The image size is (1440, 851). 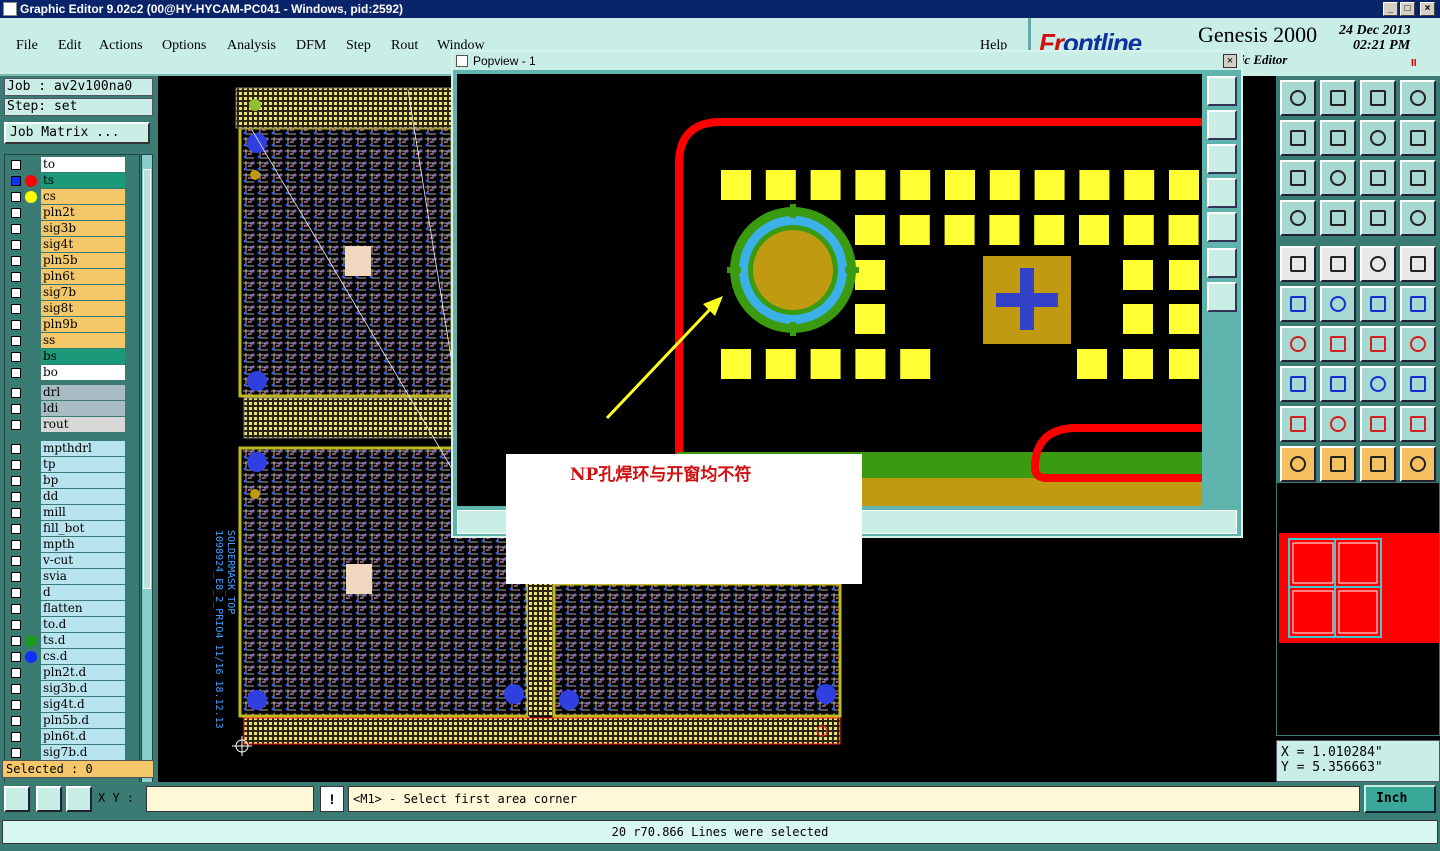 What do you see at coordinates (1378, 178) in the screenshot?
I see `ratio-icon` at bounding box center [1378, 178].